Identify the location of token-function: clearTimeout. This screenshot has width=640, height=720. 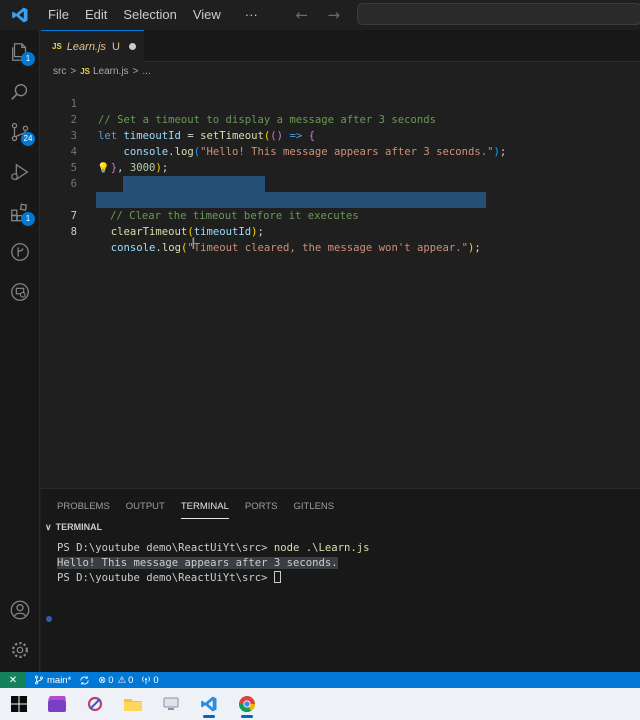
(149, 232).